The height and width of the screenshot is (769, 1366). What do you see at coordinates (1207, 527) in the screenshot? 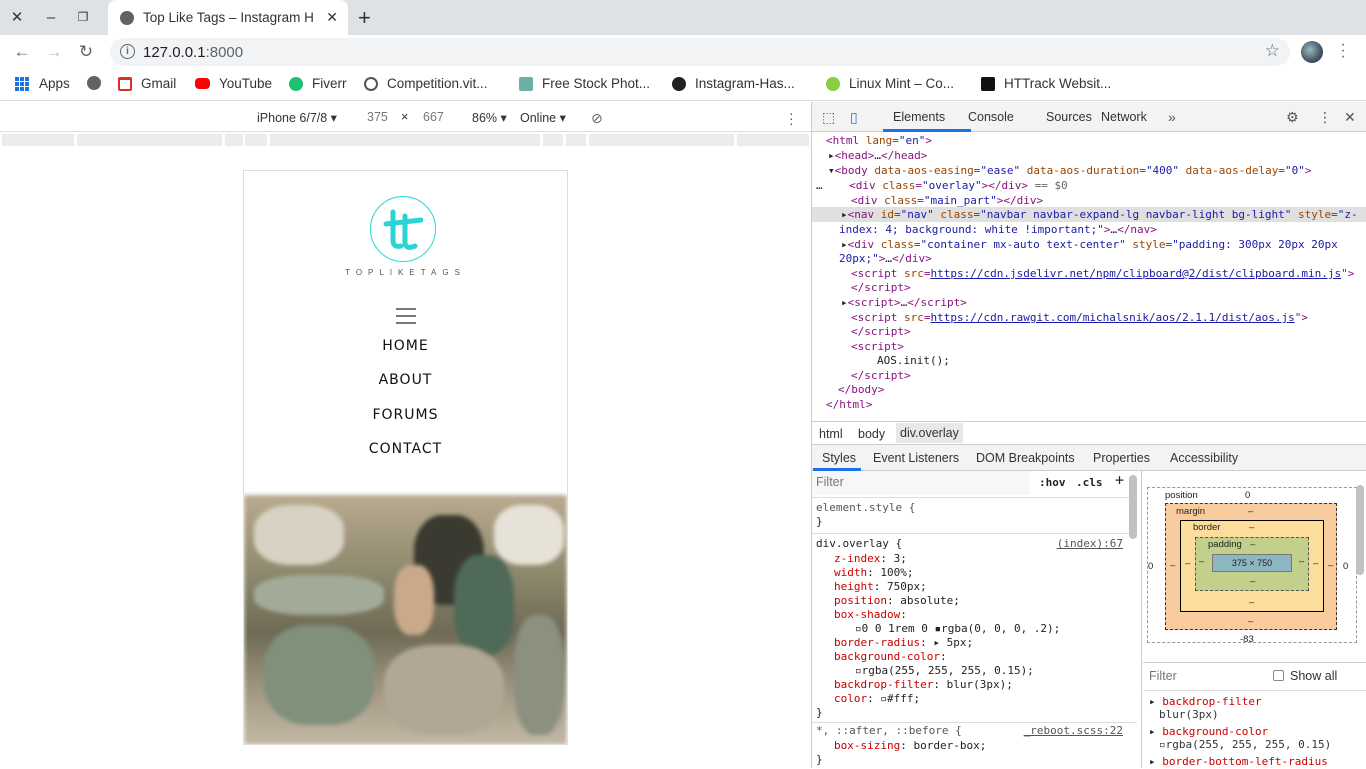
I see `box-border-label: border` at bounding box center [1207, 527].